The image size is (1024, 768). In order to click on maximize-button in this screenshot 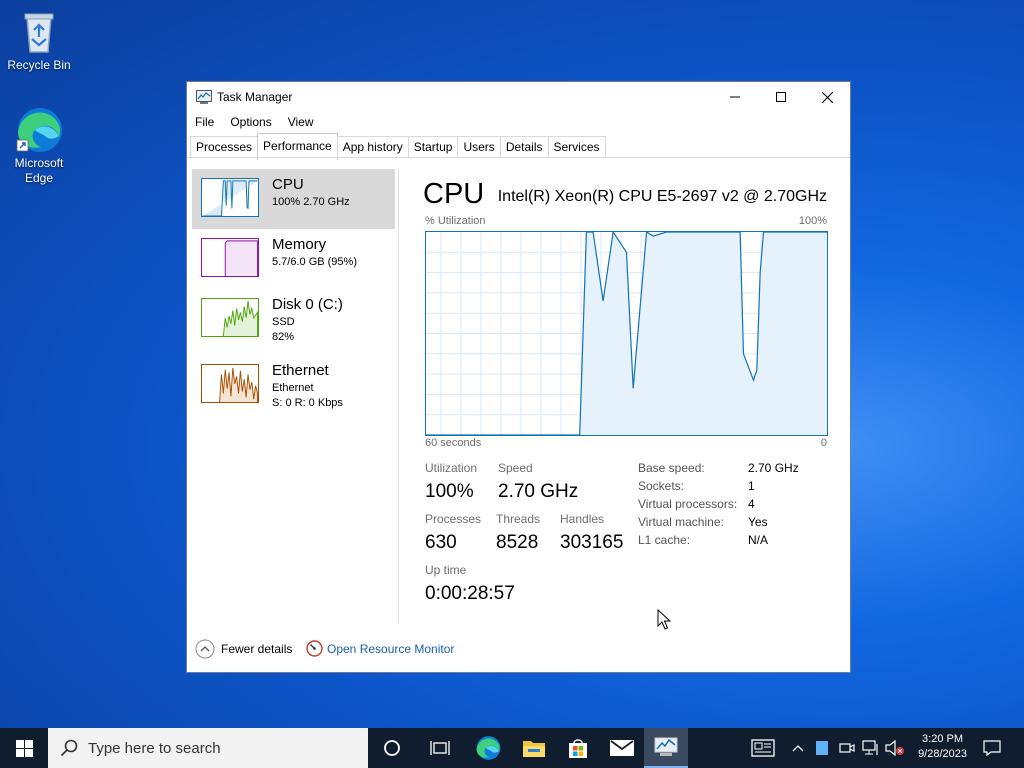, I will do `click(781, 97)`.